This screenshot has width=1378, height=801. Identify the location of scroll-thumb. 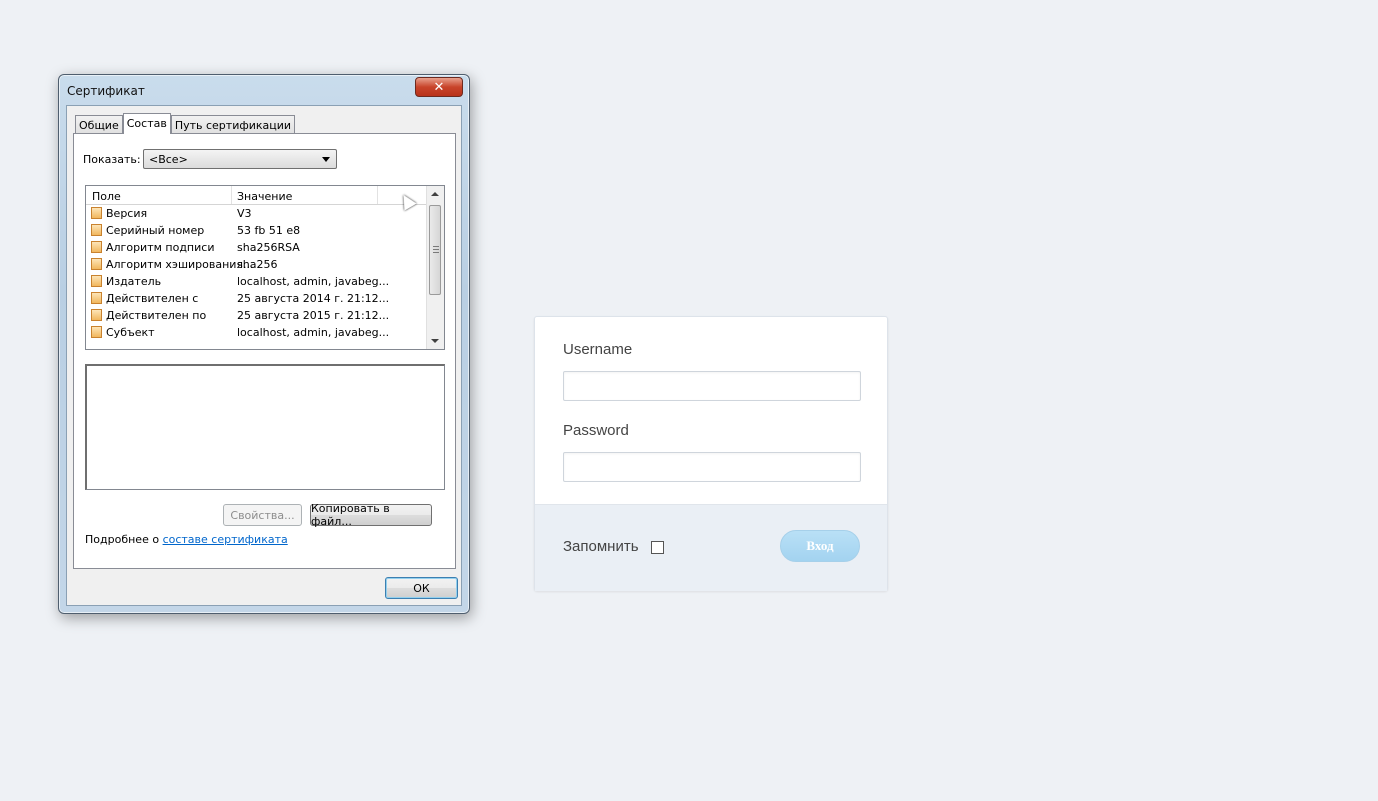
(435, 250).